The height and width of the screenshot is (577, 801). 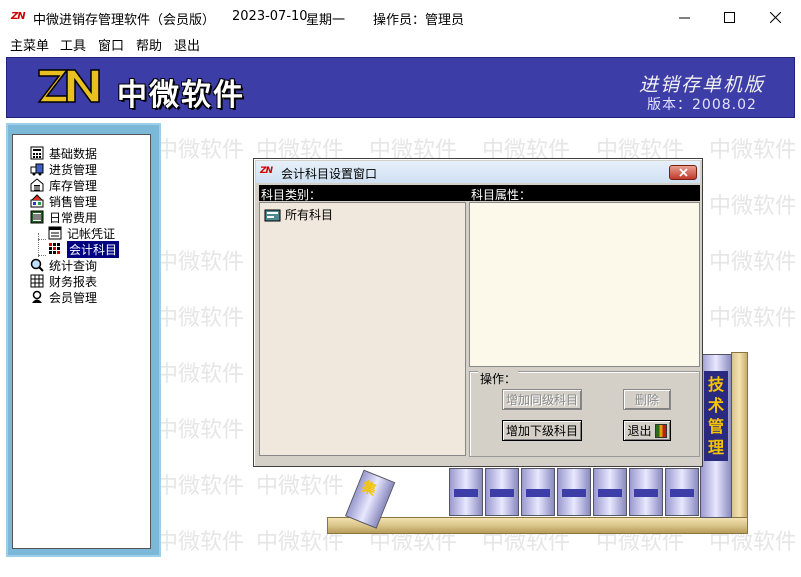 I want to click on tree-item-accounts: 会计科目, so click(x=83, y=249).